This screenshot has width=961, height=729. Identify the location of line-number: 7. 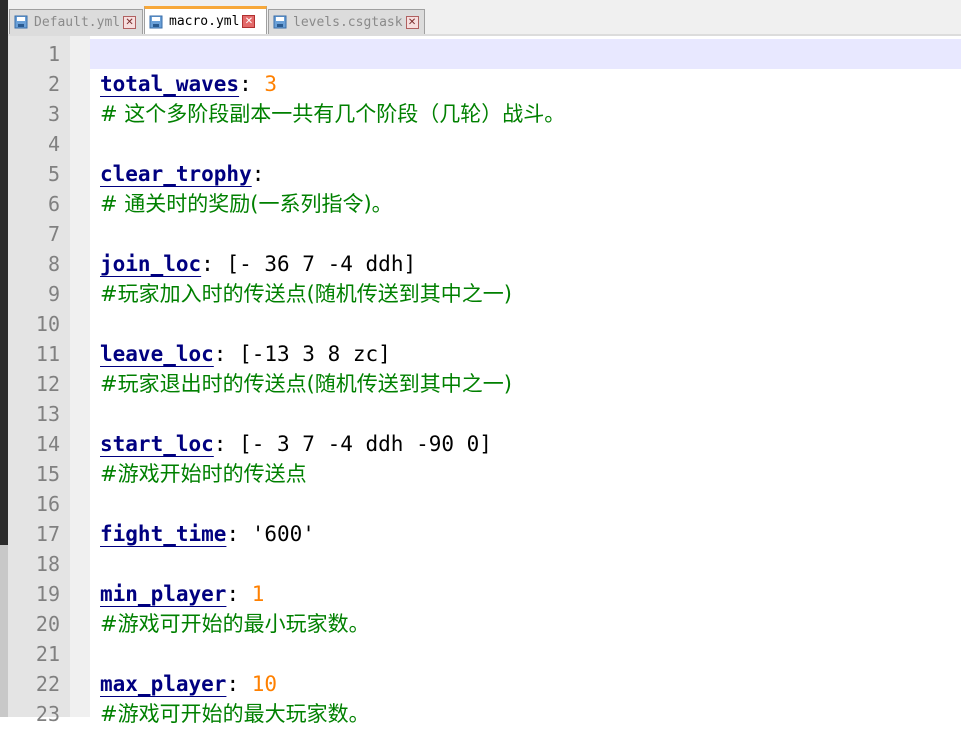
(53, 234).